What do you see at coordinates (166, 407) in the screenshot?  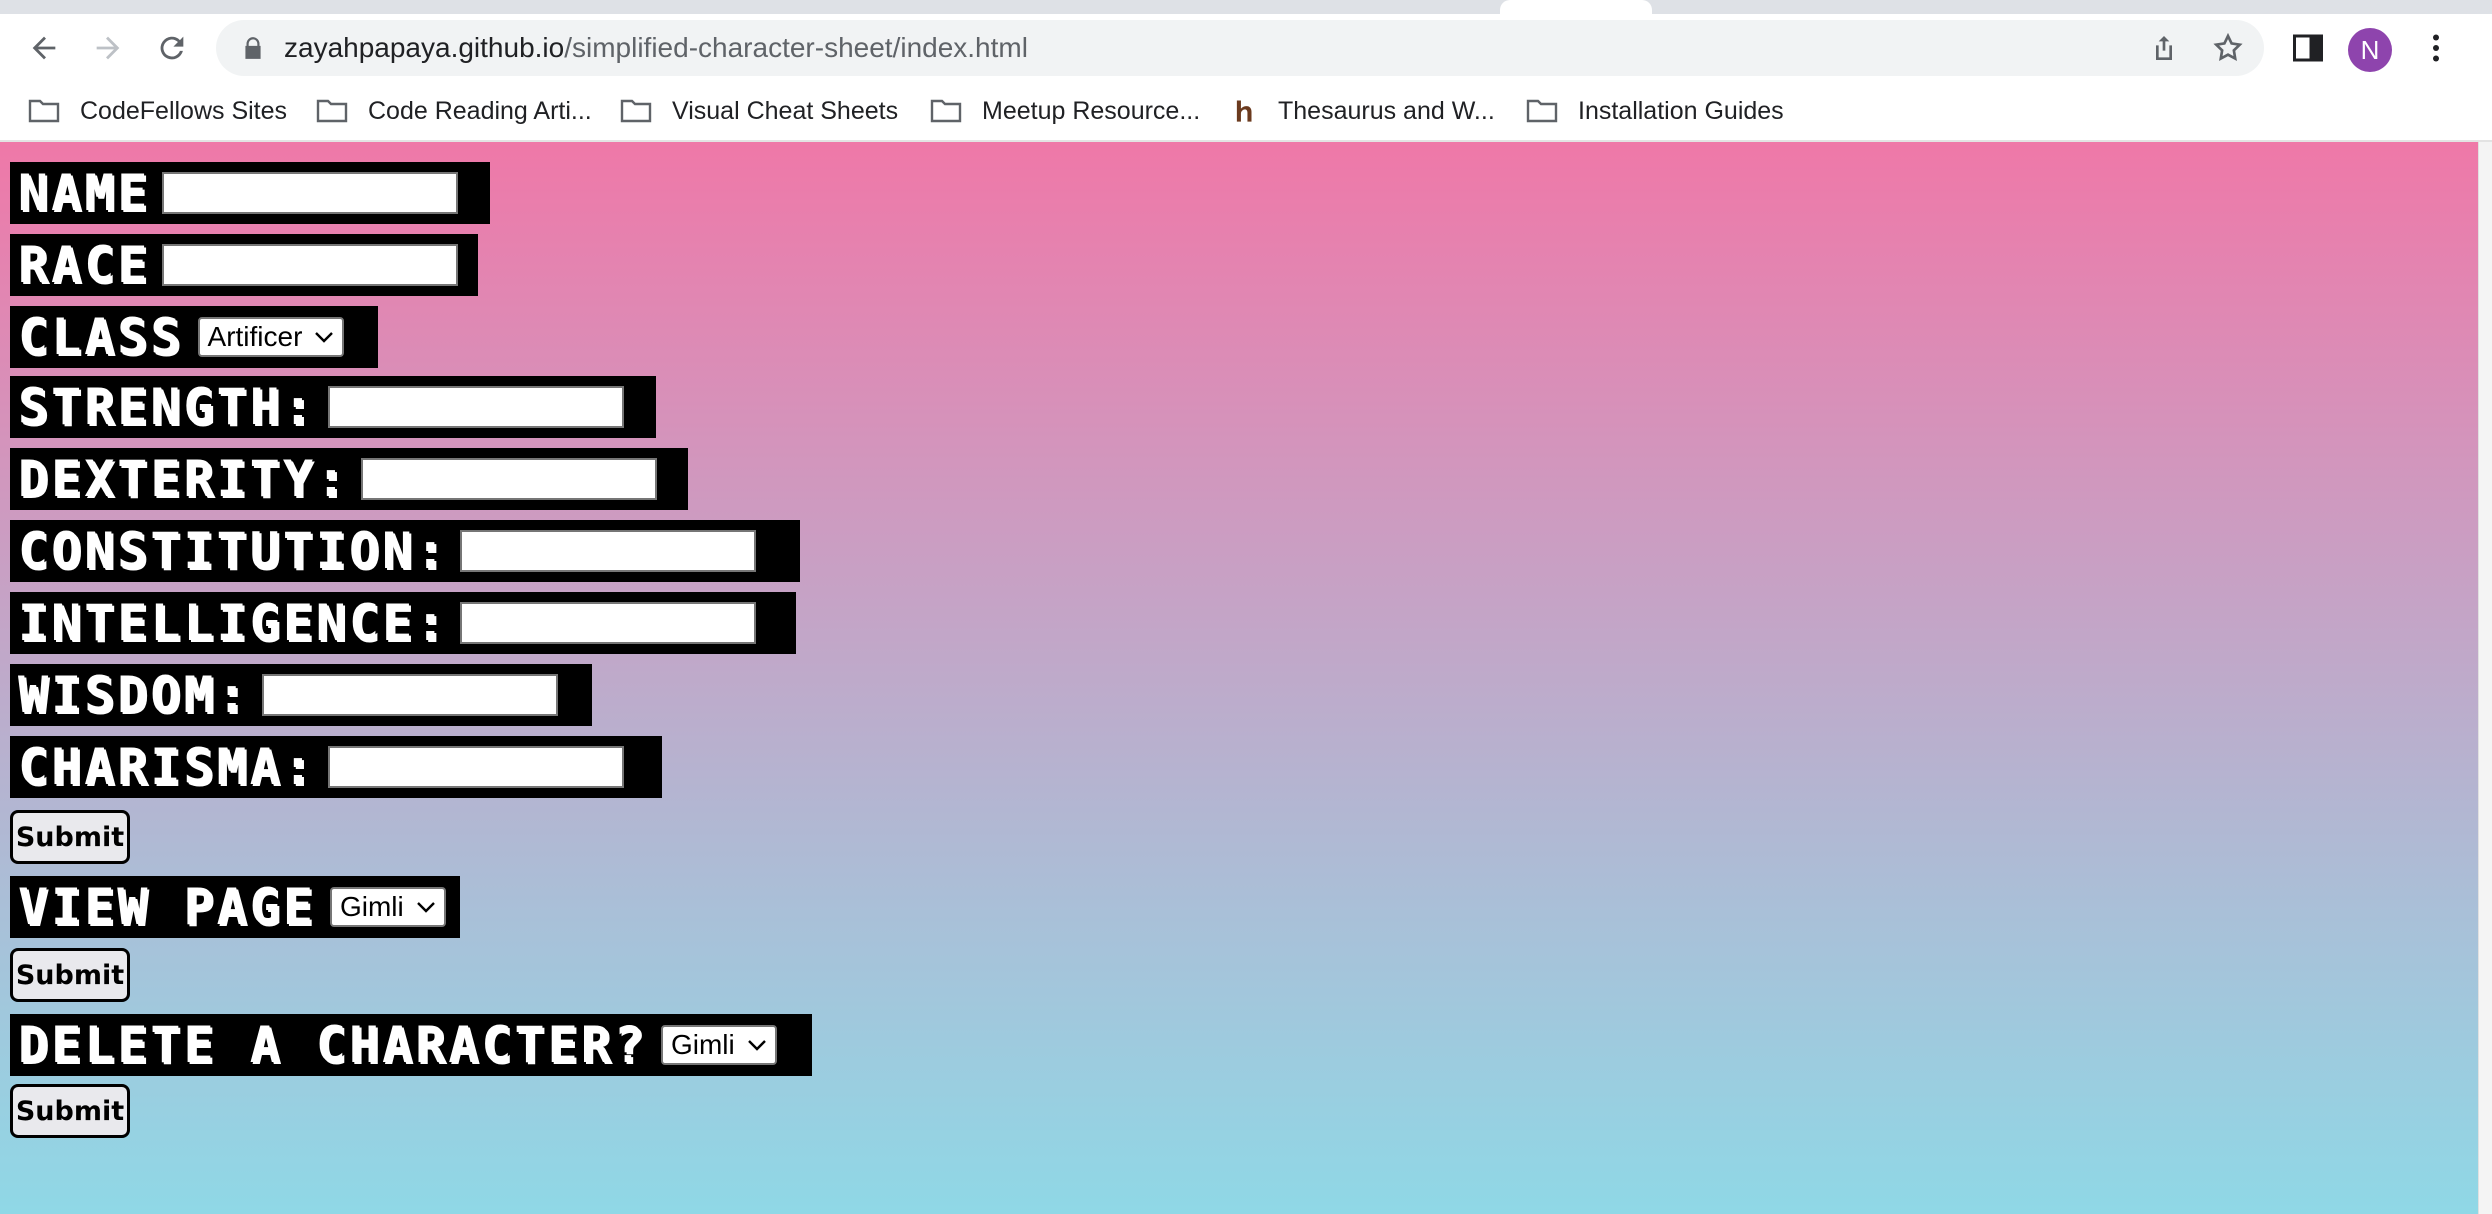 I see `strength-label: STRENGTH:` at bounding box center [166, 407].